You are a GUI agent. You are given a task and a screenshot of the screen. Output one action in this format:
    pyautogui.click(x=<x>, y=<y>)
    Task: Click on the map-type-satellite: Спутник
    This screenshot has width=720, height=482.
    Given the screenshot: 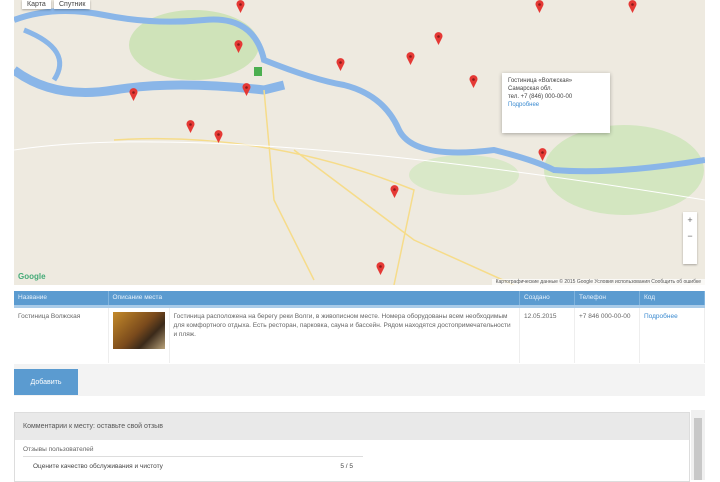 What is the action you would take?
    pyautogui.click(x=72, y=4)
    